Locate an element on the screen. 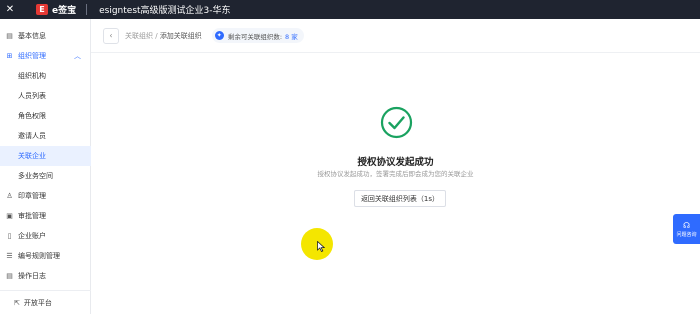 The width and height of the screenshot is (700, 314). approval-icon: ▣ is located at coordinates (9, 216).